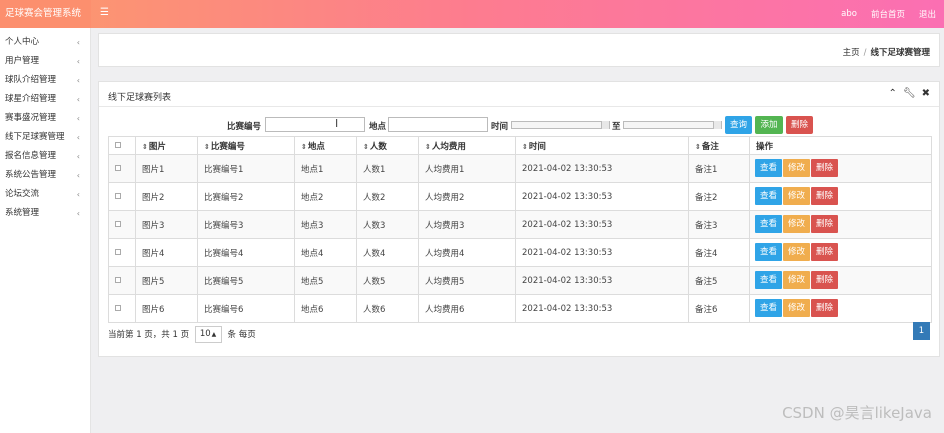  What do you see at coordinates (214, 334) in the screenshot?
I see `caret-down-icon: ▲` at bounding box center [214, 334].